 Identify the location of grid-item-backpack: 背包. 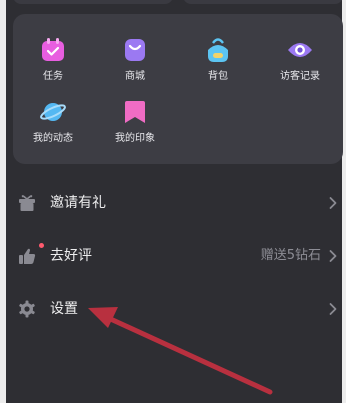
(218, 60).